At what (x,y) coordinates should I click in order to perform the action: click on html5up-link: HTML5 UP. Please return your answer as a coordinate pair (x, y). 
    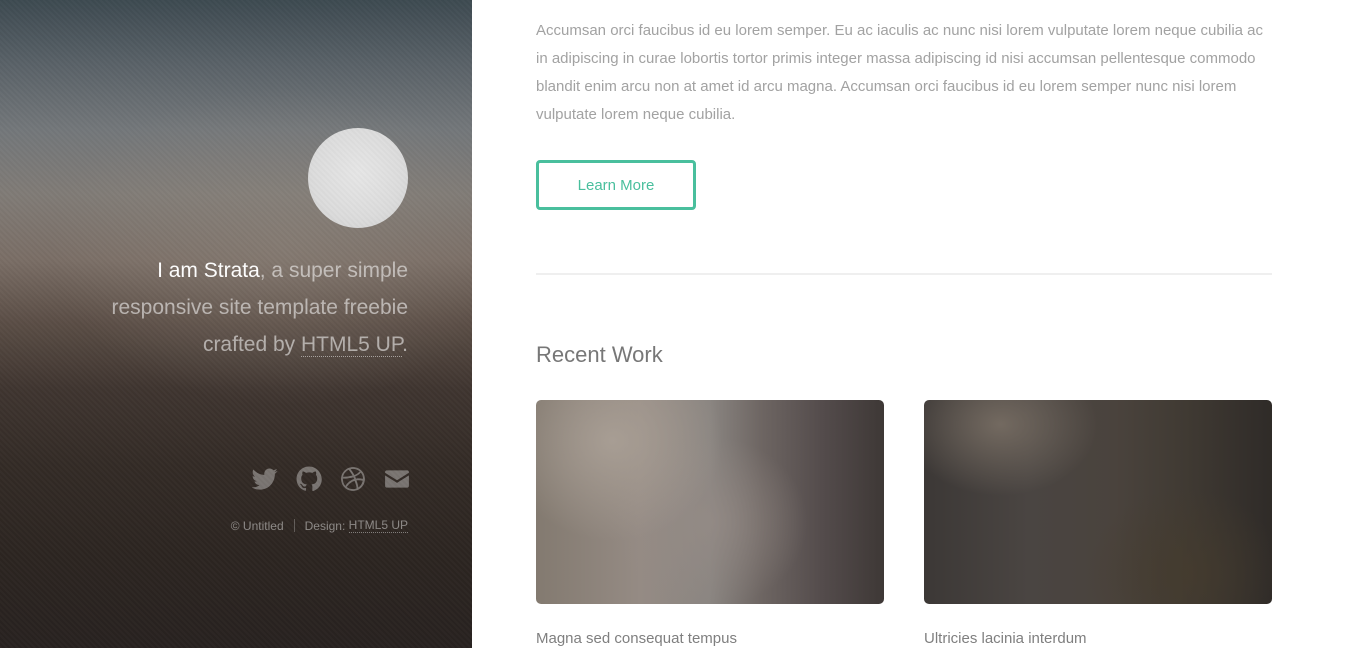
    Looking at the image, I should click on (352, 345).